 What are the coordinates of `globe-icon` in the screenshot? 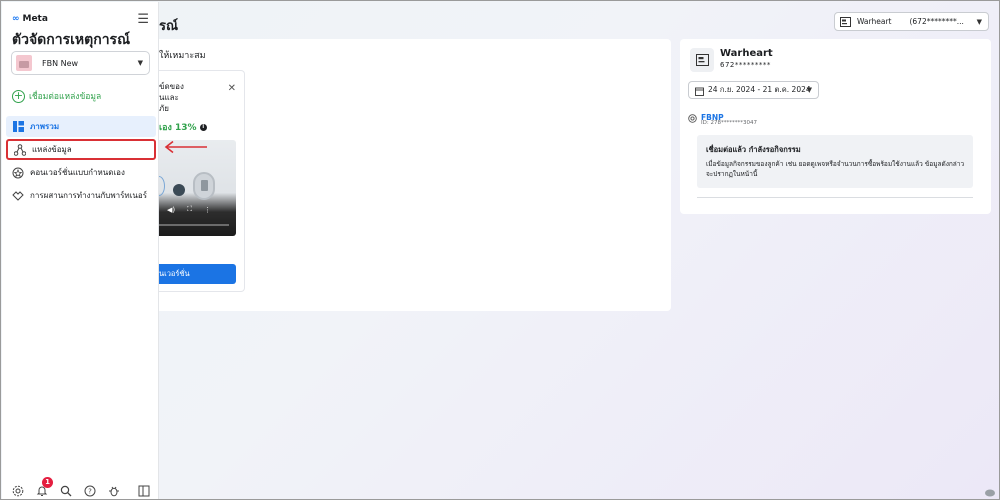 It's located at (692, 117).